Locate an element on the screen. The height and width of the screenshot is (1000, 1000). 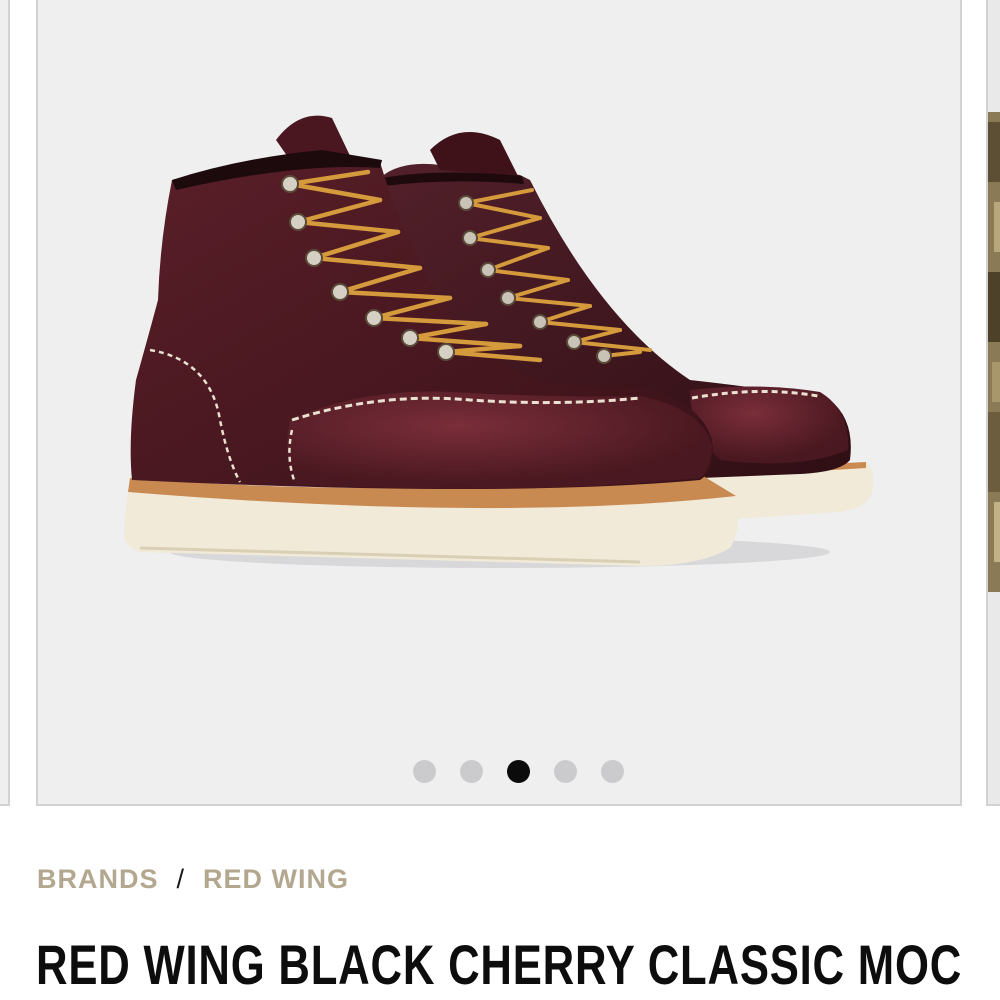
breadcrumb-red-wing-link: RED WING is located at coordinates (276, 879).